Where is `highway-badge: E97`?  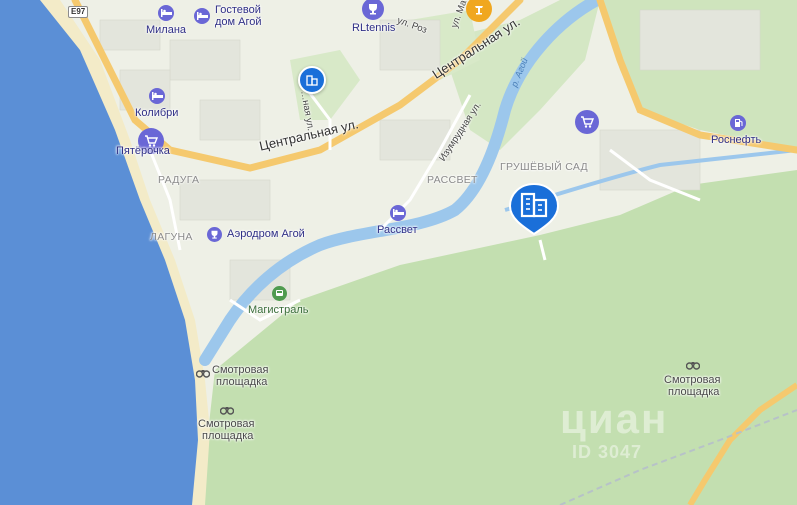 highway-badge: E97 is located at coordinates (78, 12).